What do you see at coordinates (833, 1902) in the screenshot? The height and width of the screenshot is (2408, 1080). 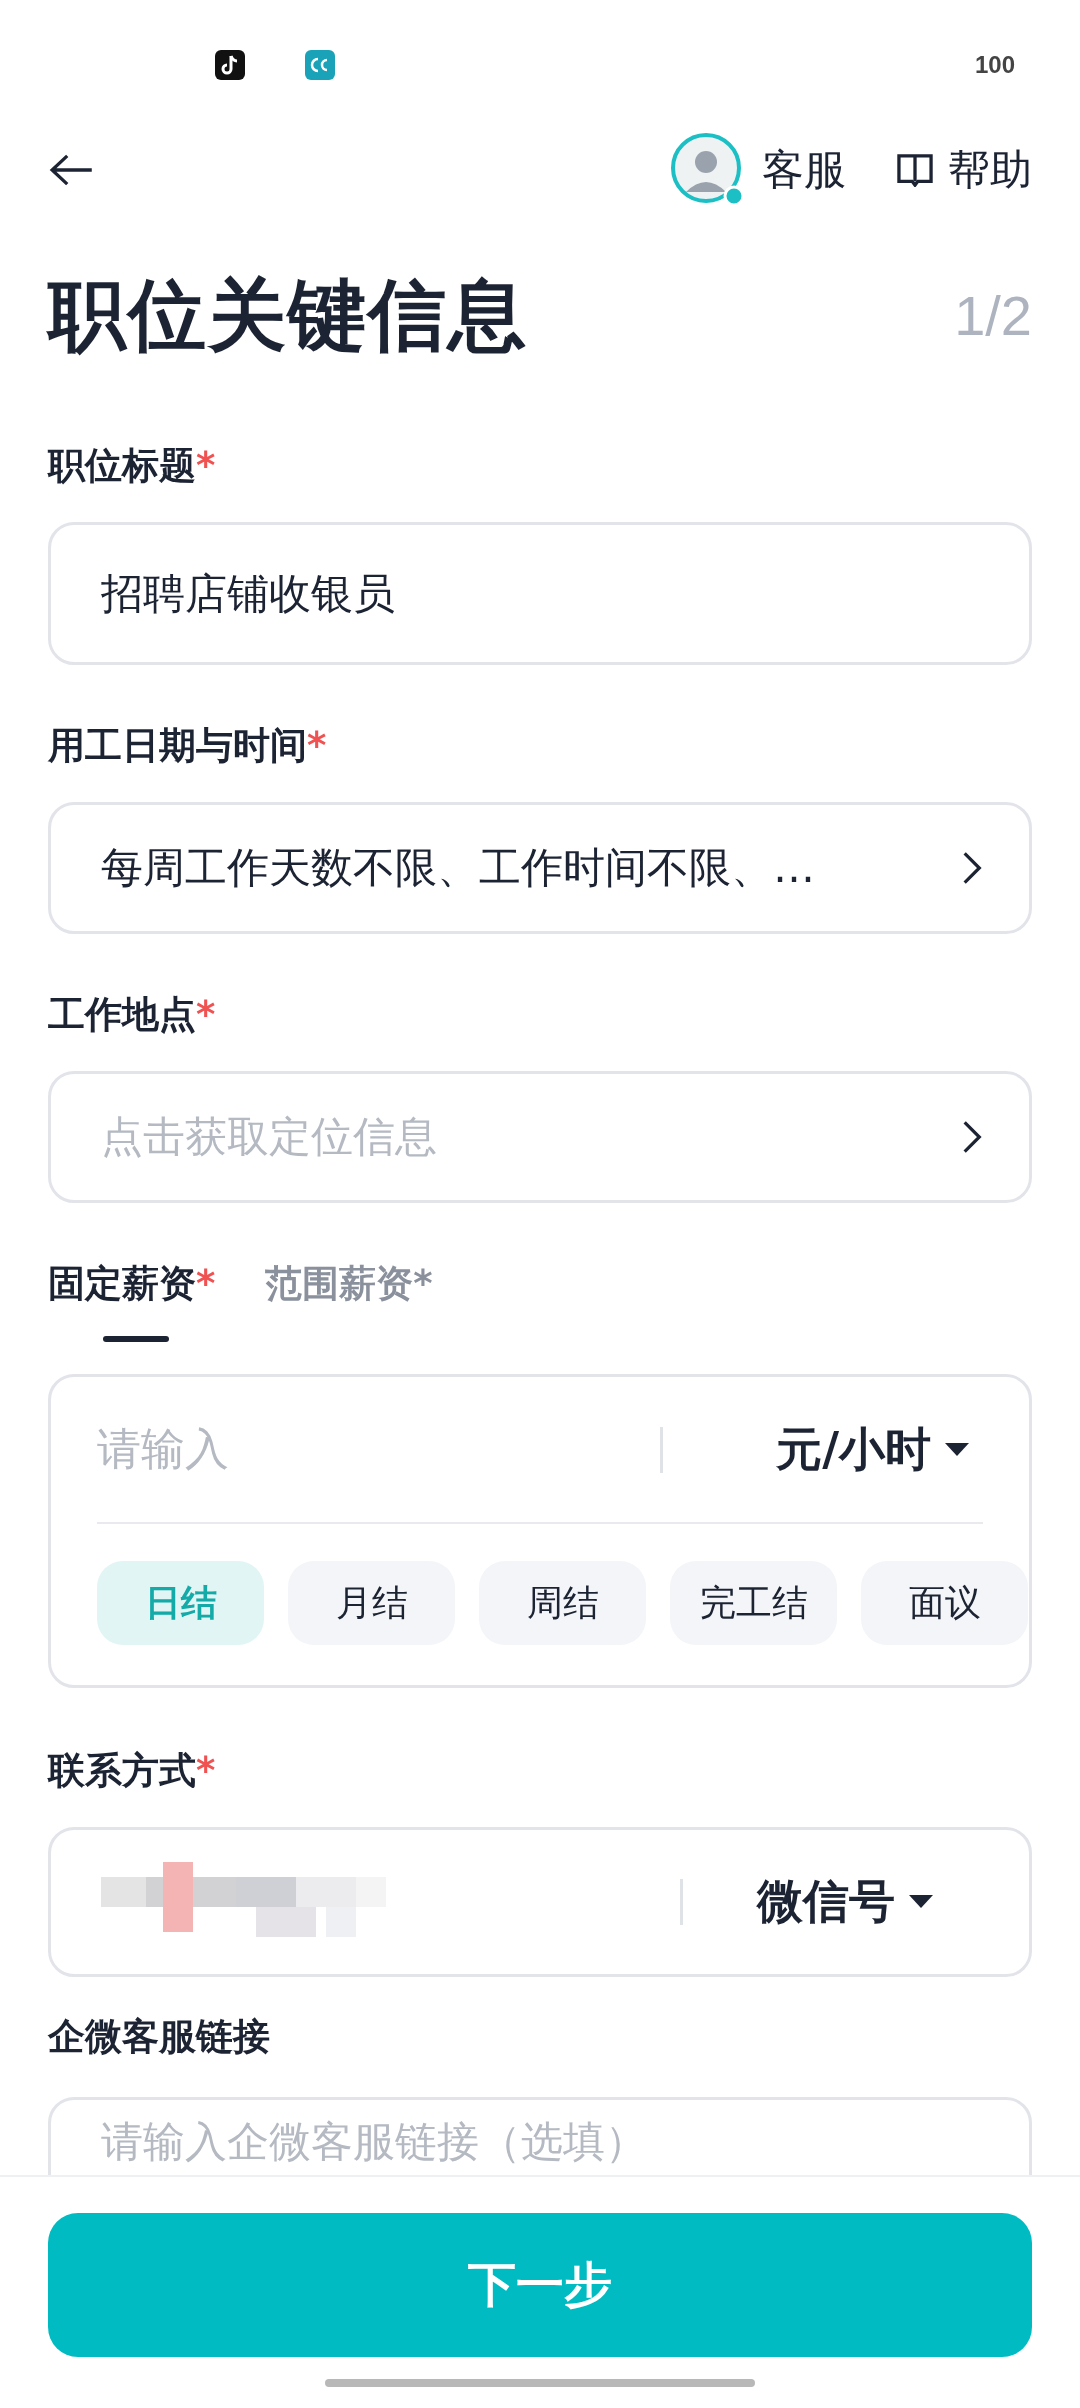 I see `contact-type-dropdown: 微信号` at bounding box center [833, 1902].